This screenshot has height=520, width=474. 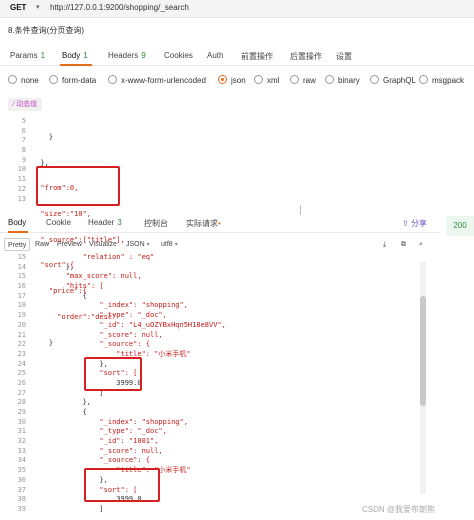 What do you see at coordinates (138, 244) in the screenshot?
I see `format-select: JSON ▾` at bounding box center [138, 244].